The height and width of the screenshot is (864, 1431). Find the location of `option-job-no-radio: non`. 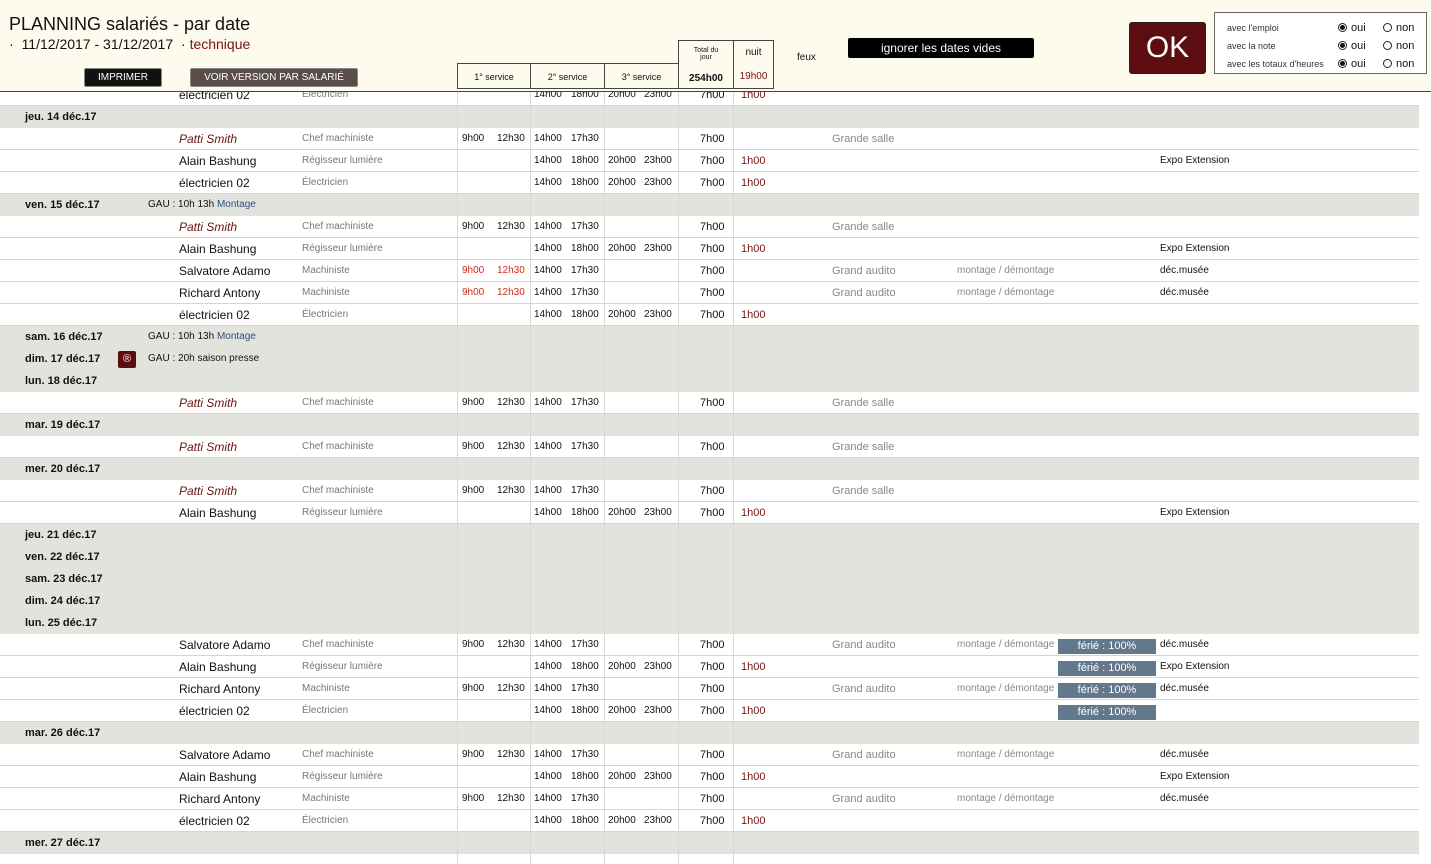

option-job-no-radio: non is located at coordinates (1398, 28).